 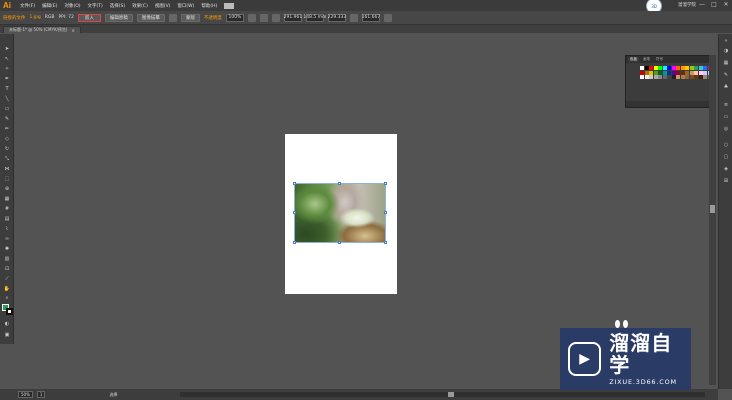 I want to click on menu-effect: 效果(C), so click(x=140, y=6).